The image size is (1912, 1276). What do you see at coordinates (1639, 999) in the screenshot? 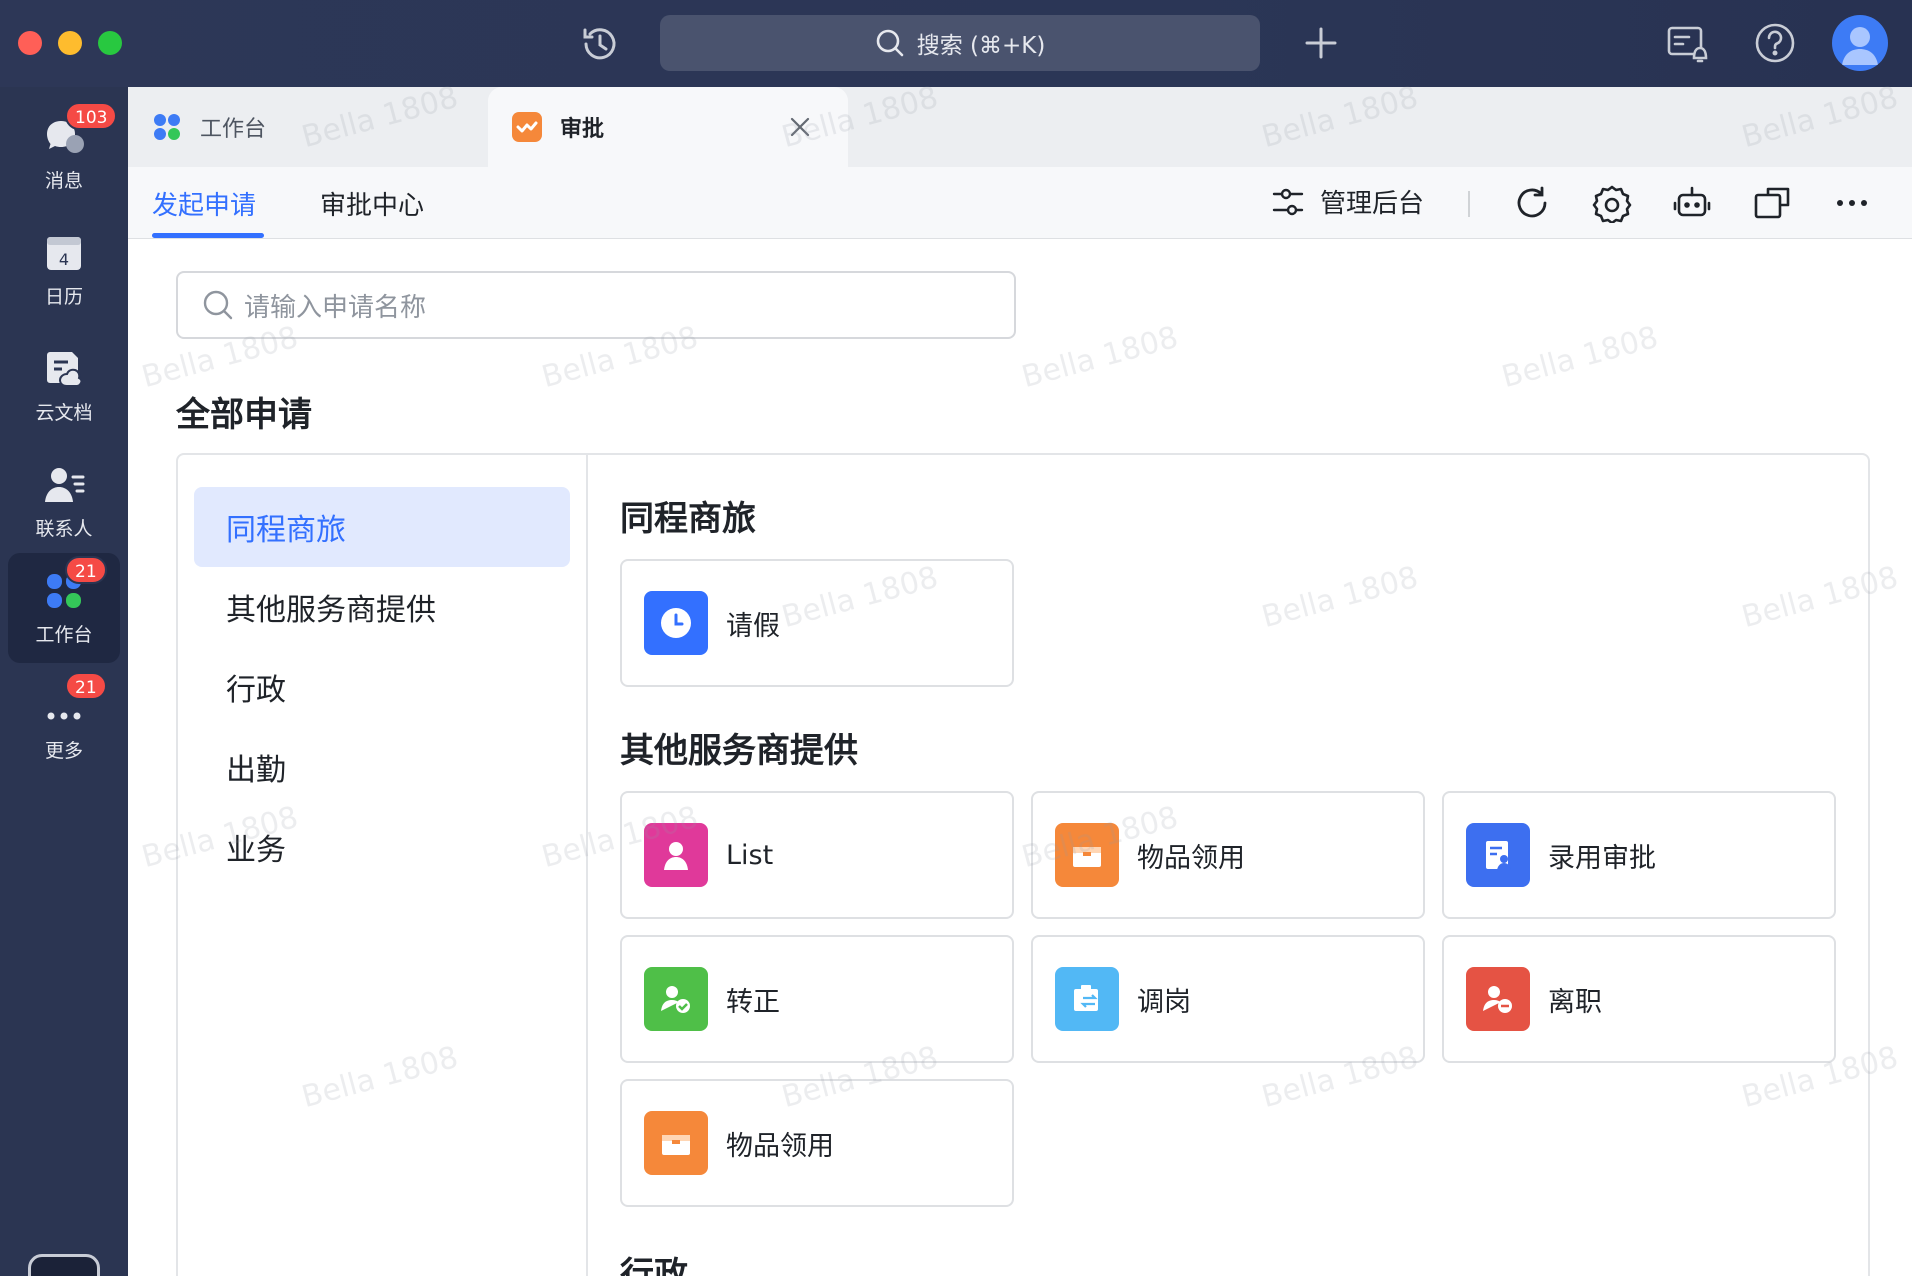
I see `app-card: 离职` at bounding box center [1639, 999].